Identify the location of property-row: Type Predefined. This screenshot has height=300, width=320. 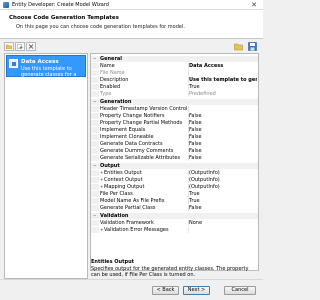
(174, 94).